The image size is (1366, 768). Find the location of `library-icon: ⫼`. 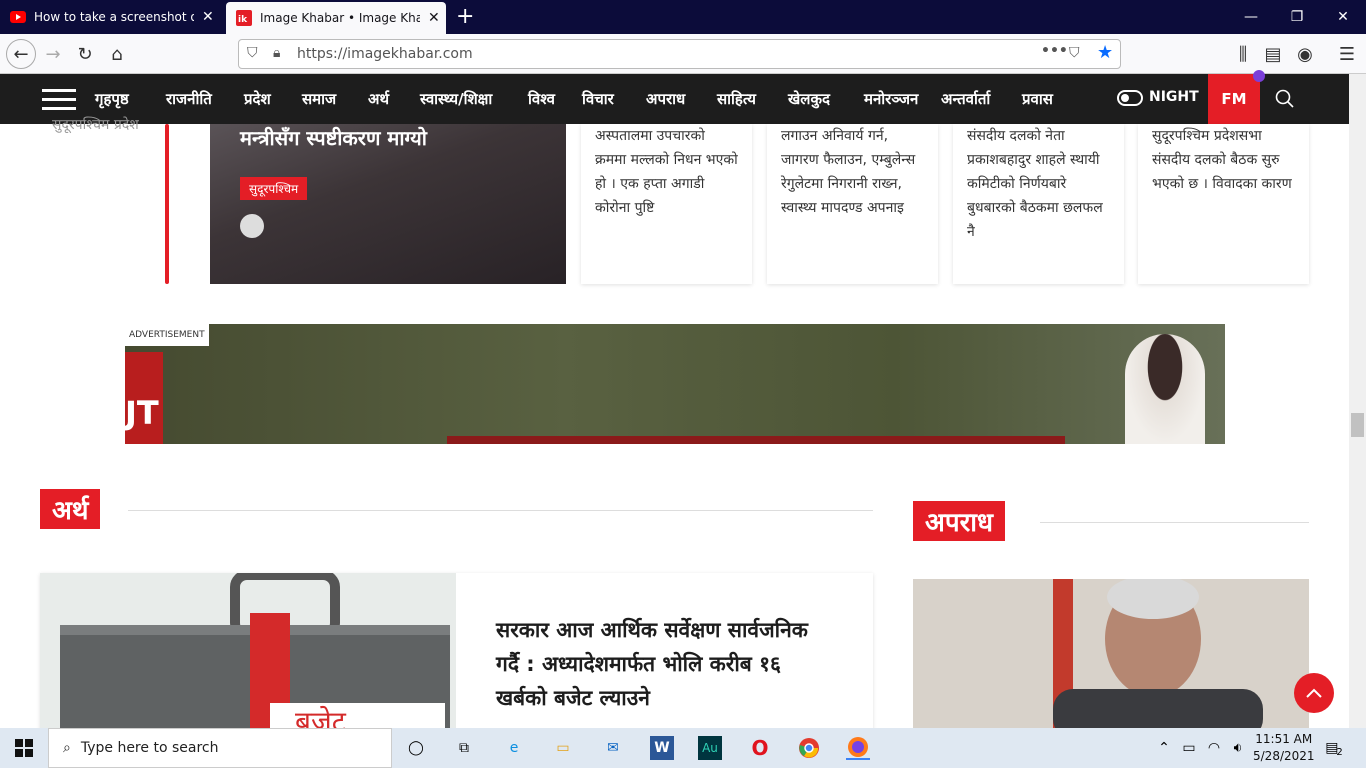

library-icon: ⫼ is located at coordinates (1243, 54).